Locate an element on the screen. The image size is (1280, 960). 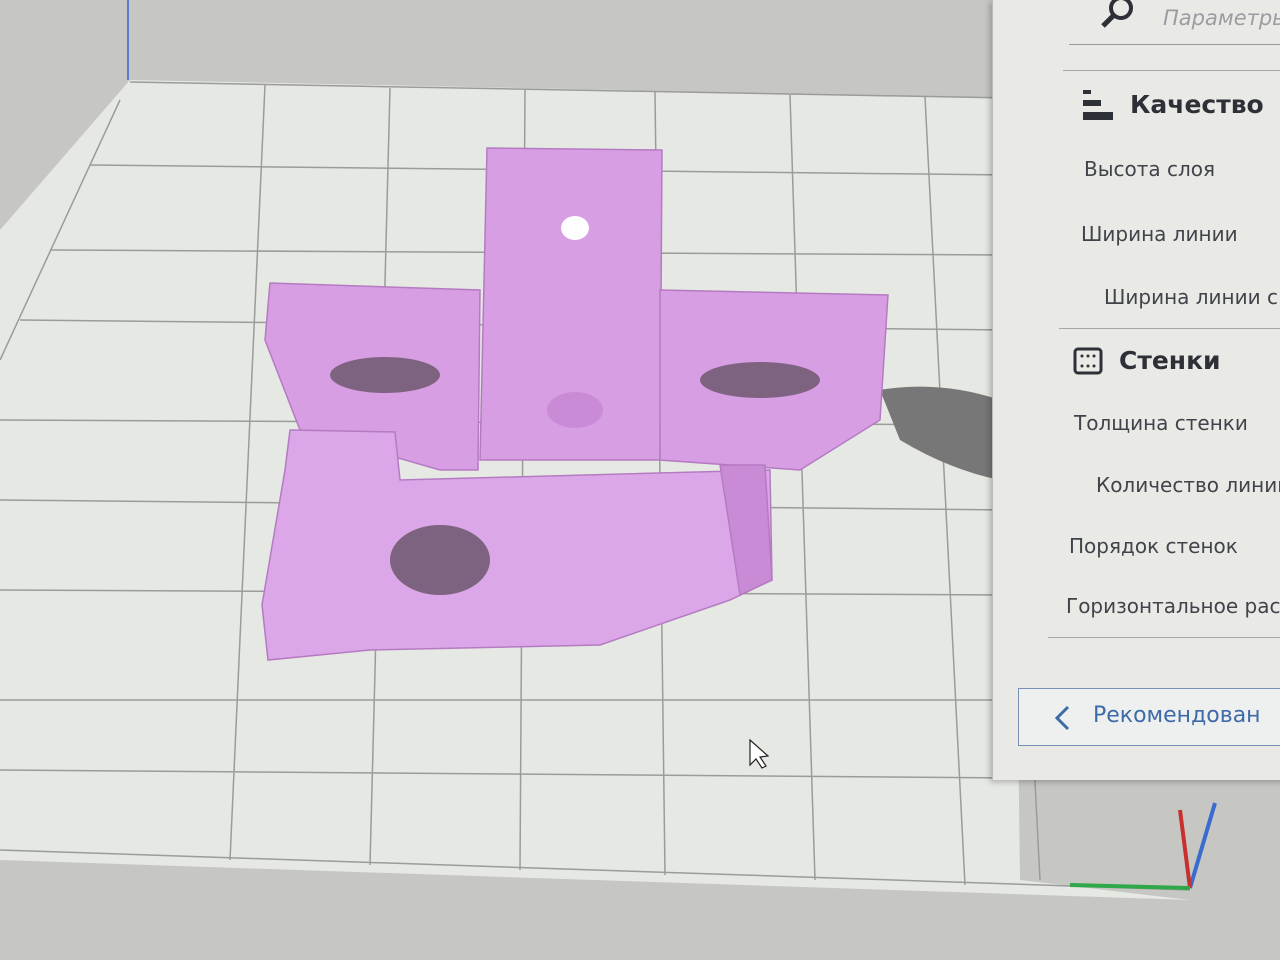
setting-wall-thickness: Толщина стенки is located at coordinates (1161, 423).